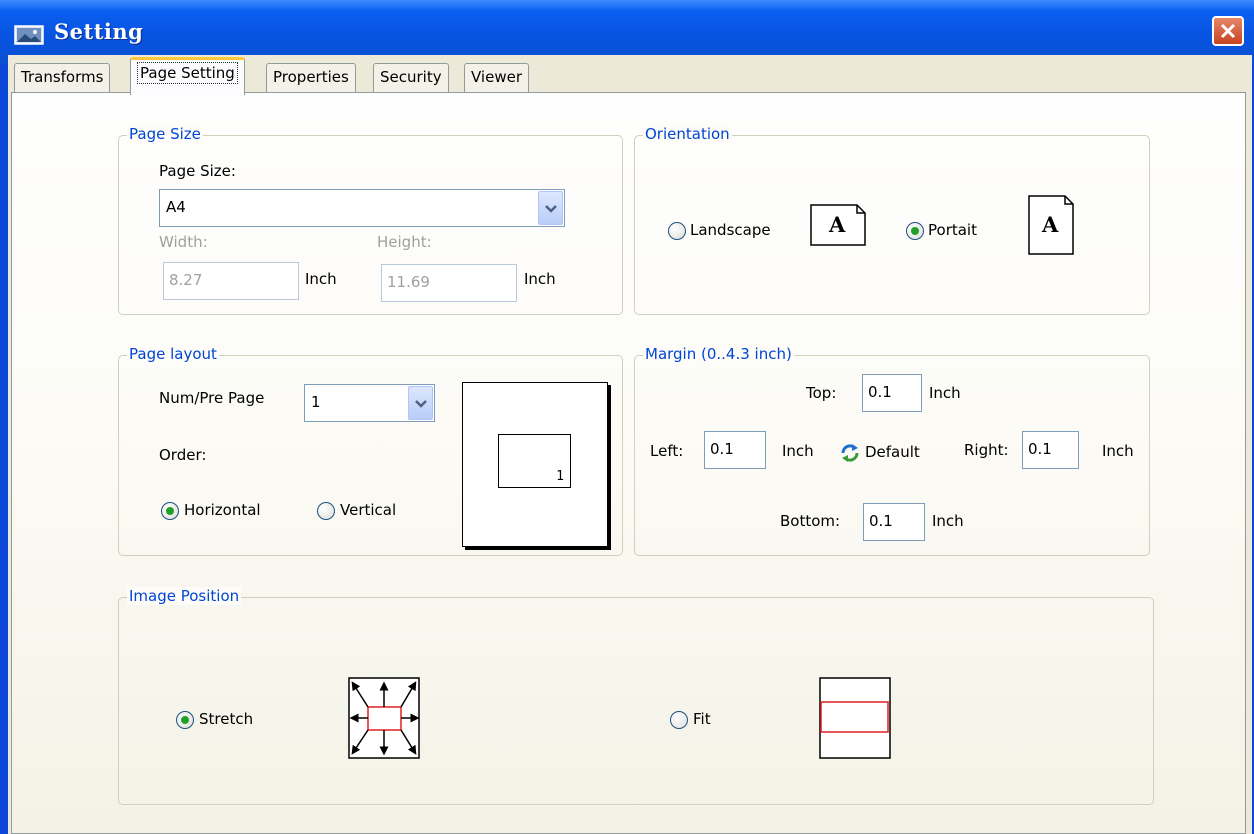  Describe the element at coordinates (170, 511) in the screenshot. I see `horizontal-radio` at that location.